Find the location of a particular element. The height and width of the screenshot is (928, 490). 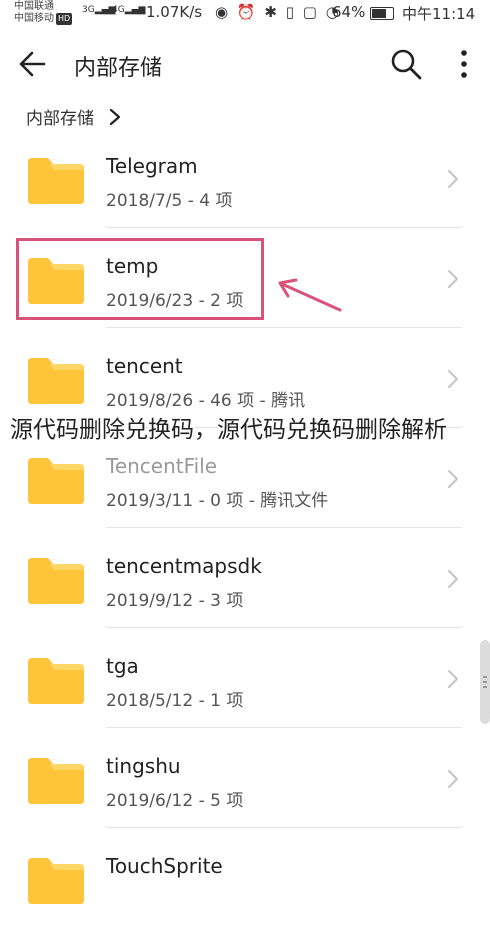

folder-name: tga is located at coordinates (122, 666).